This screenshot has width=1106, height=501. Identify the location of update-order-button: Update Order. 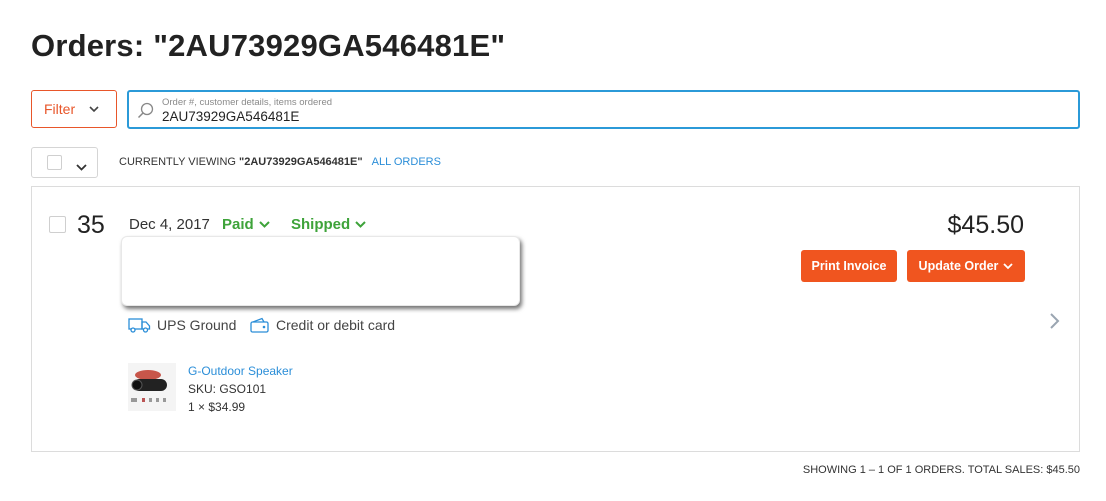
(966, 266).